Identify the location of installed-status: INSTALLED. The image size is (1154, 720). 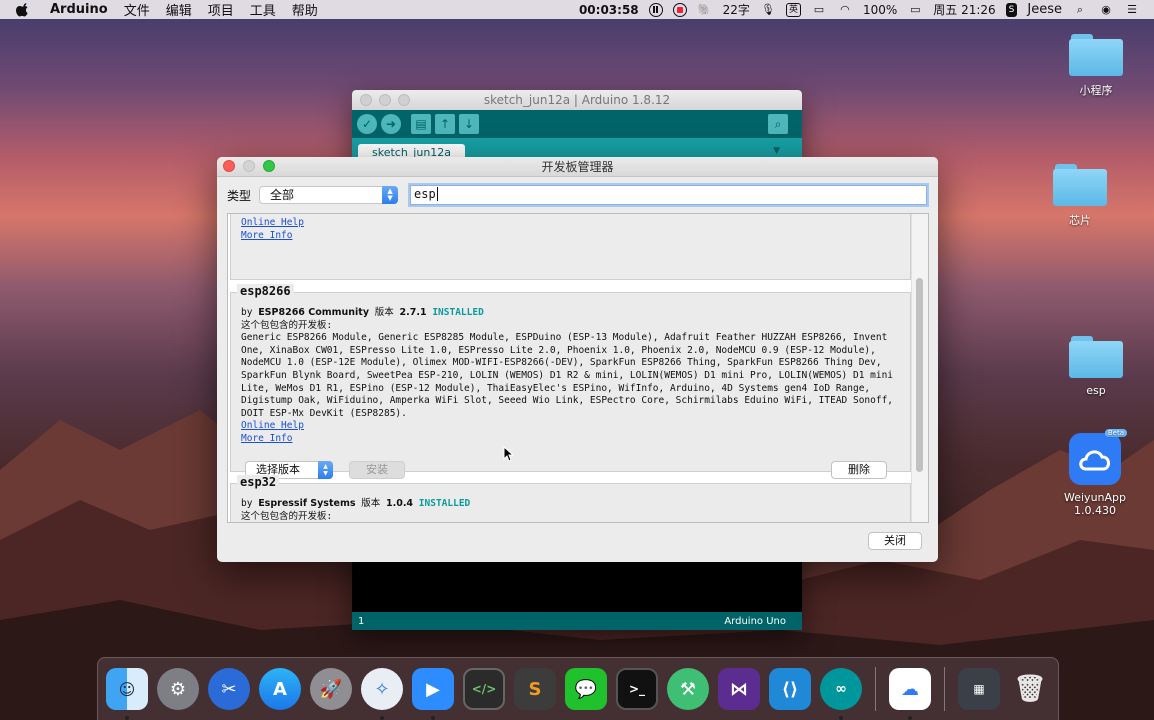
(458, 312).